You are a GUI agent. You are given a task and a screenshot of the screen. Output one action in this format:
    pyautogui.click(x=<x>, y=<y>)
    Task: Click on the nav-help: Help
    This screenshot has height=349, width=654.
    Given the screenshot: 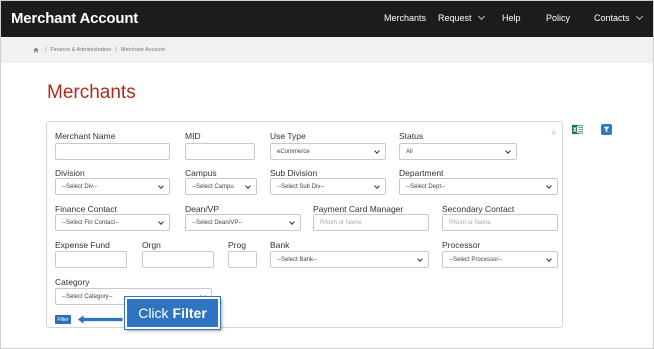 What is the action you would take?
    pyautogui.click(x=511, y=18)
    